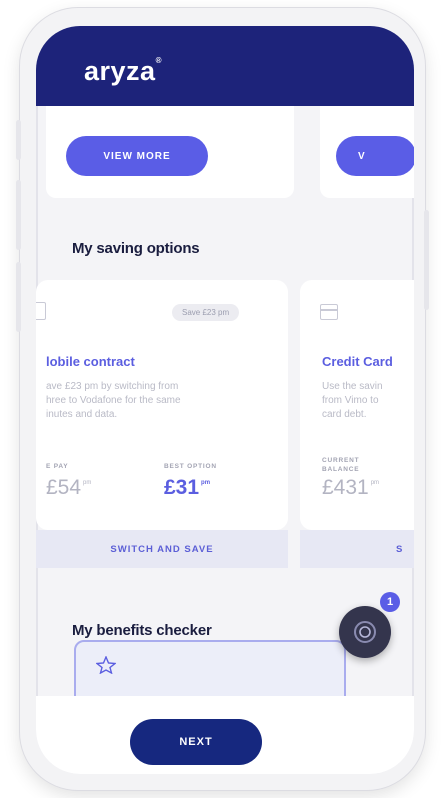 Image resolution: width=443 pixels, height=798 pixels. What do you see at coordinates (106, 665) in the screenshot?
I see `star-icon` at bounding box center [106, 665].